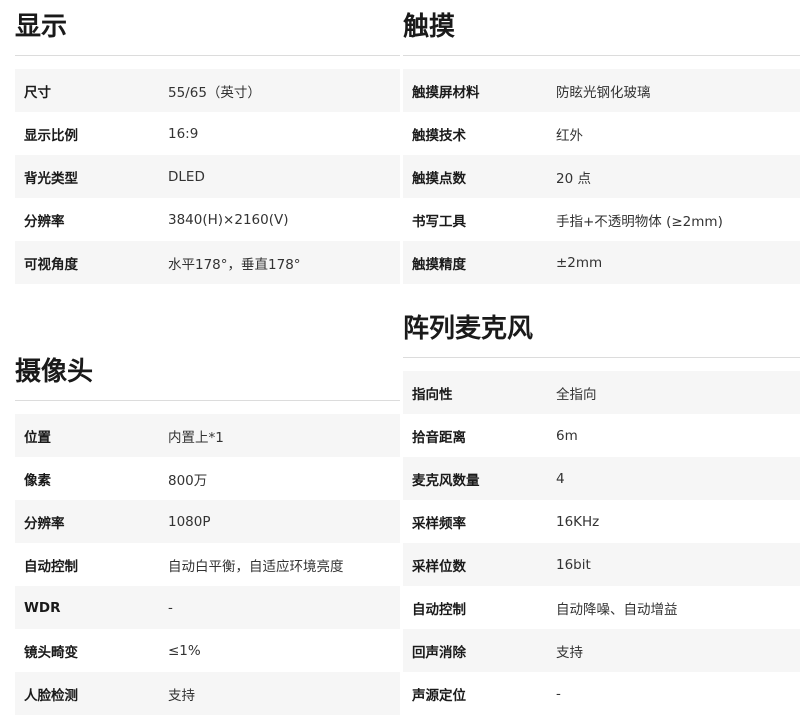  I want to click on table-row: 拾音距离 6m, so click(601, 435).